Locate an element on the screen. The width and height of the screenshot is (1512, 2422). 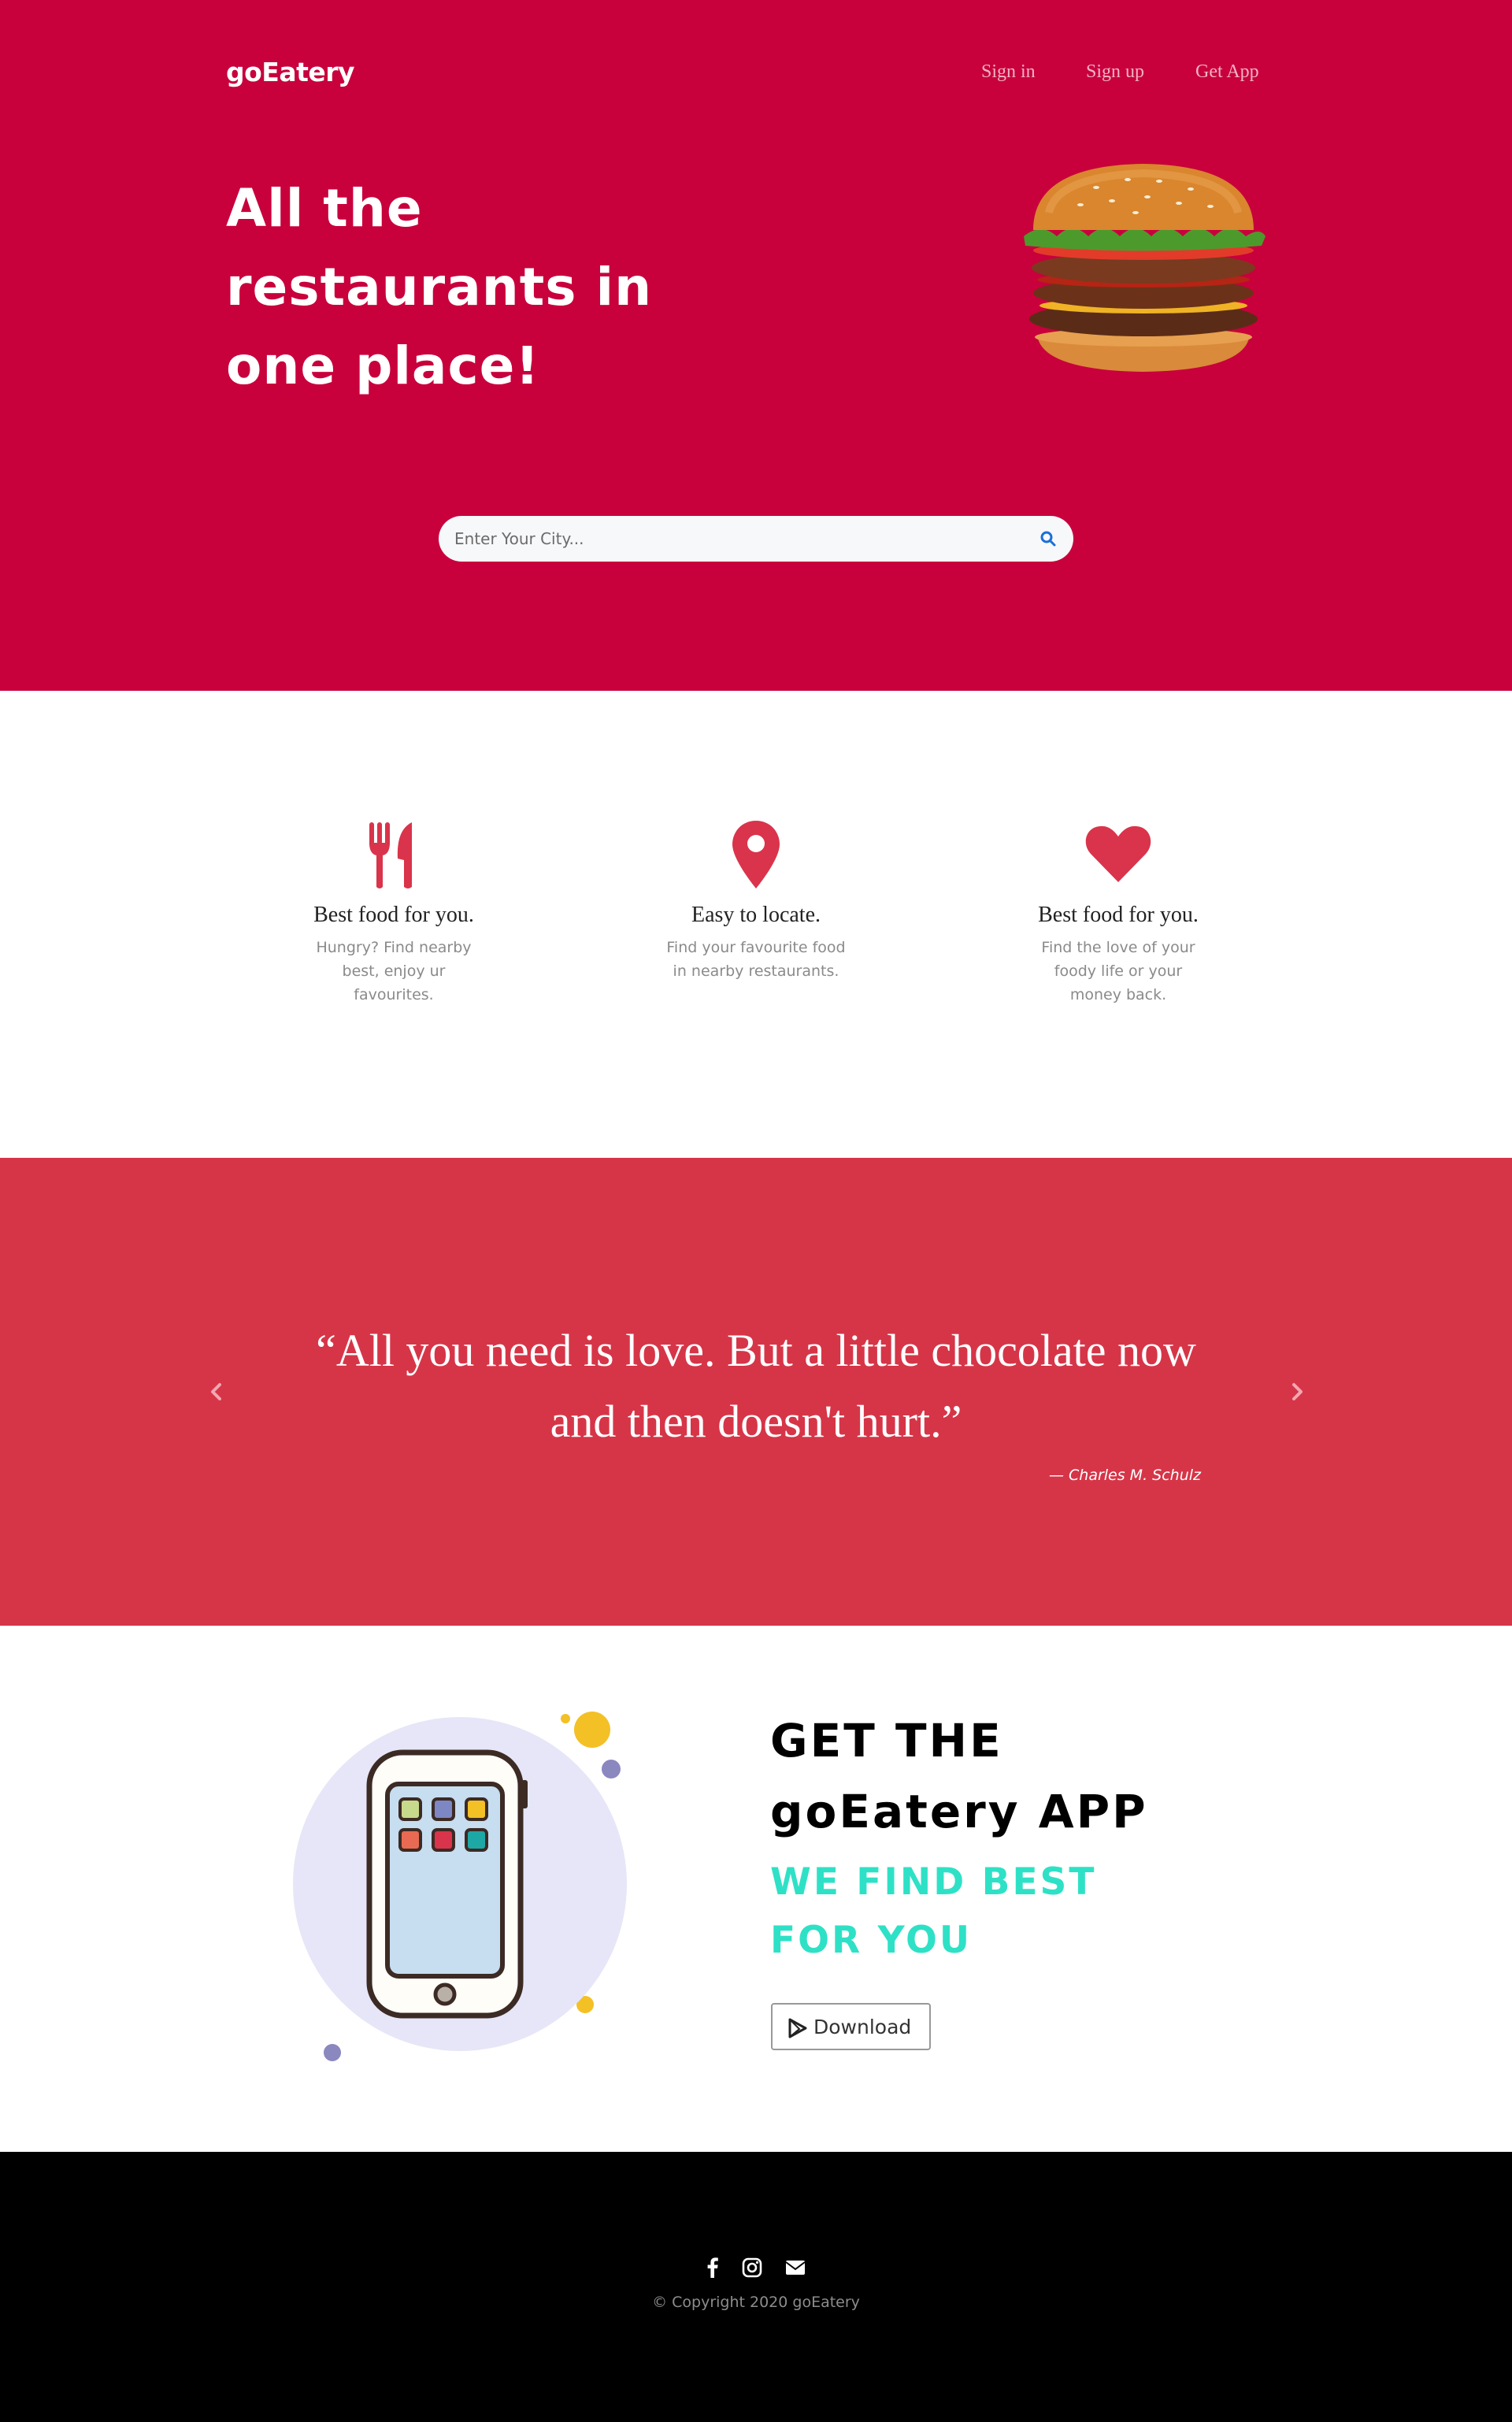
headline-line-1: All the is located at coordinates (324, 208).